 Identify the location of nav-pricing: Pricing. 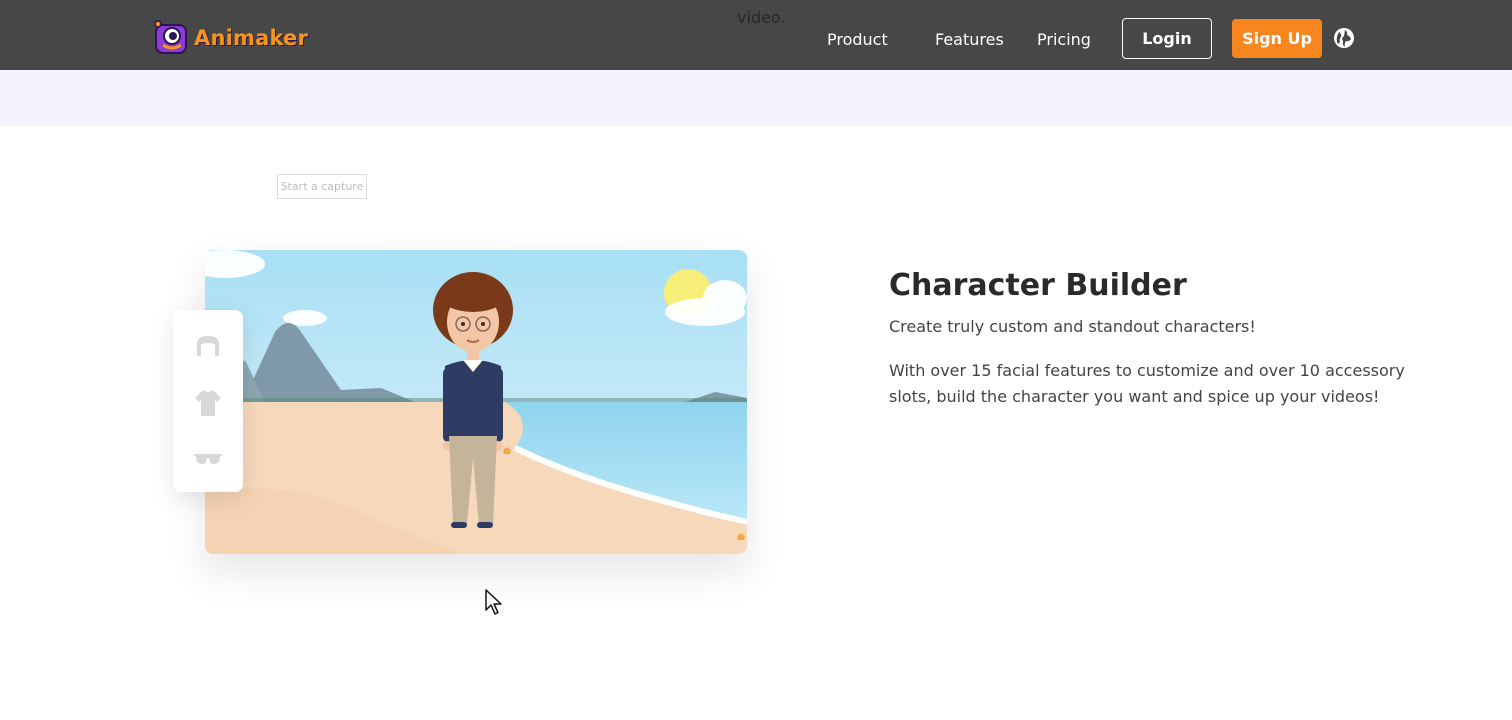
(1064, 39).